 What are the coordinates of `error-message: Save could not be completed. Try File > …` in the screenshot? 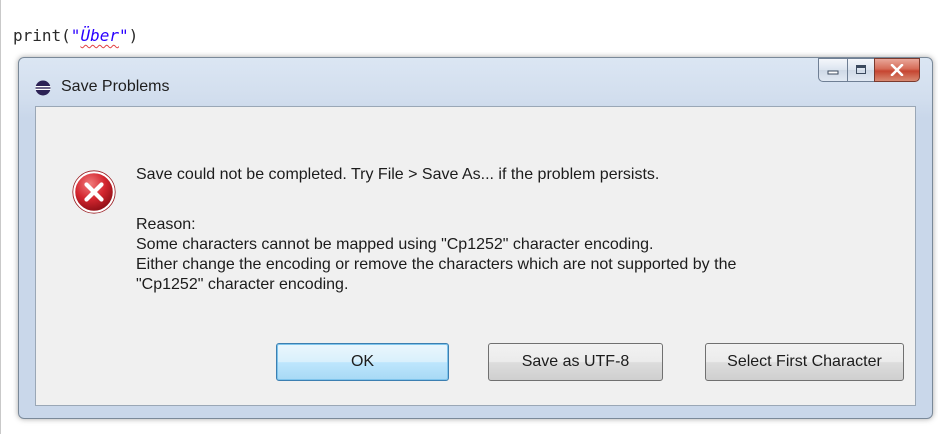 It's located at (398, 174).